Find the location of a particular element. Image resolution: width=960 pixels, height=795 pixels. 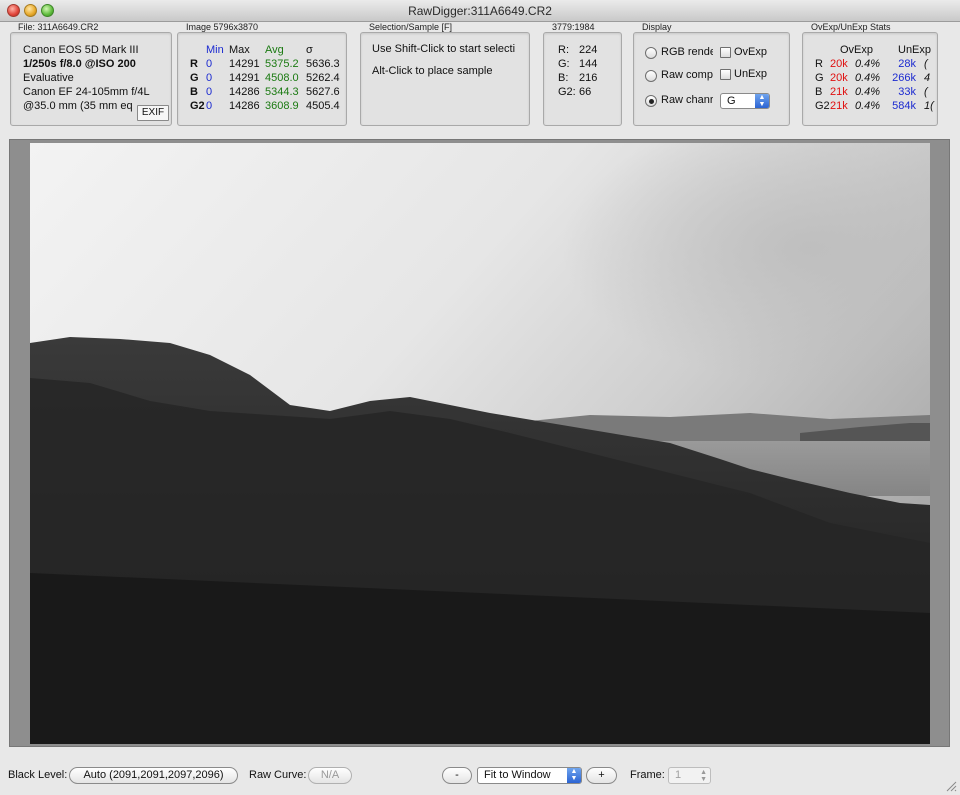

lens-model: Canon EF 24-105mm f/4L is located at coordinates (86, 92).